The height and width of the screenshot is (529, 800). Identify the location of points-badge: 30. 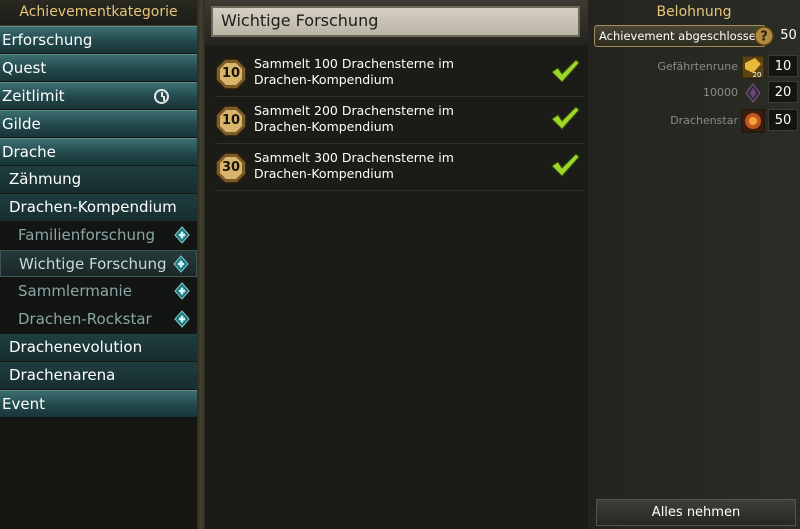
(231, 168).